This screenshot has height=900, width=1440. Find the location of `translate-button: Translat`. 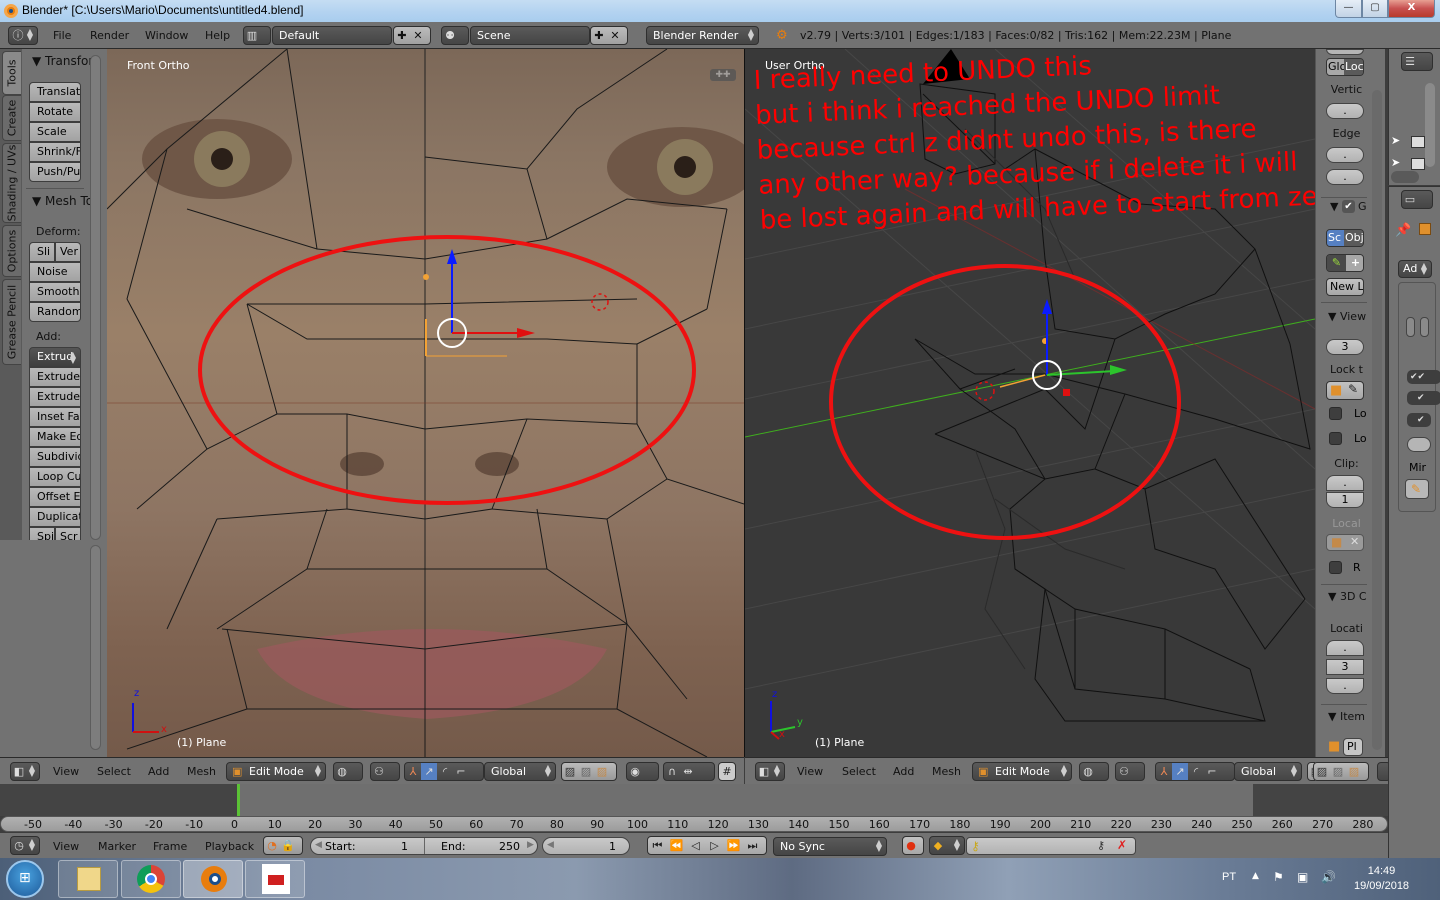

translate-button: Translat is located at coordinates (55, 92).